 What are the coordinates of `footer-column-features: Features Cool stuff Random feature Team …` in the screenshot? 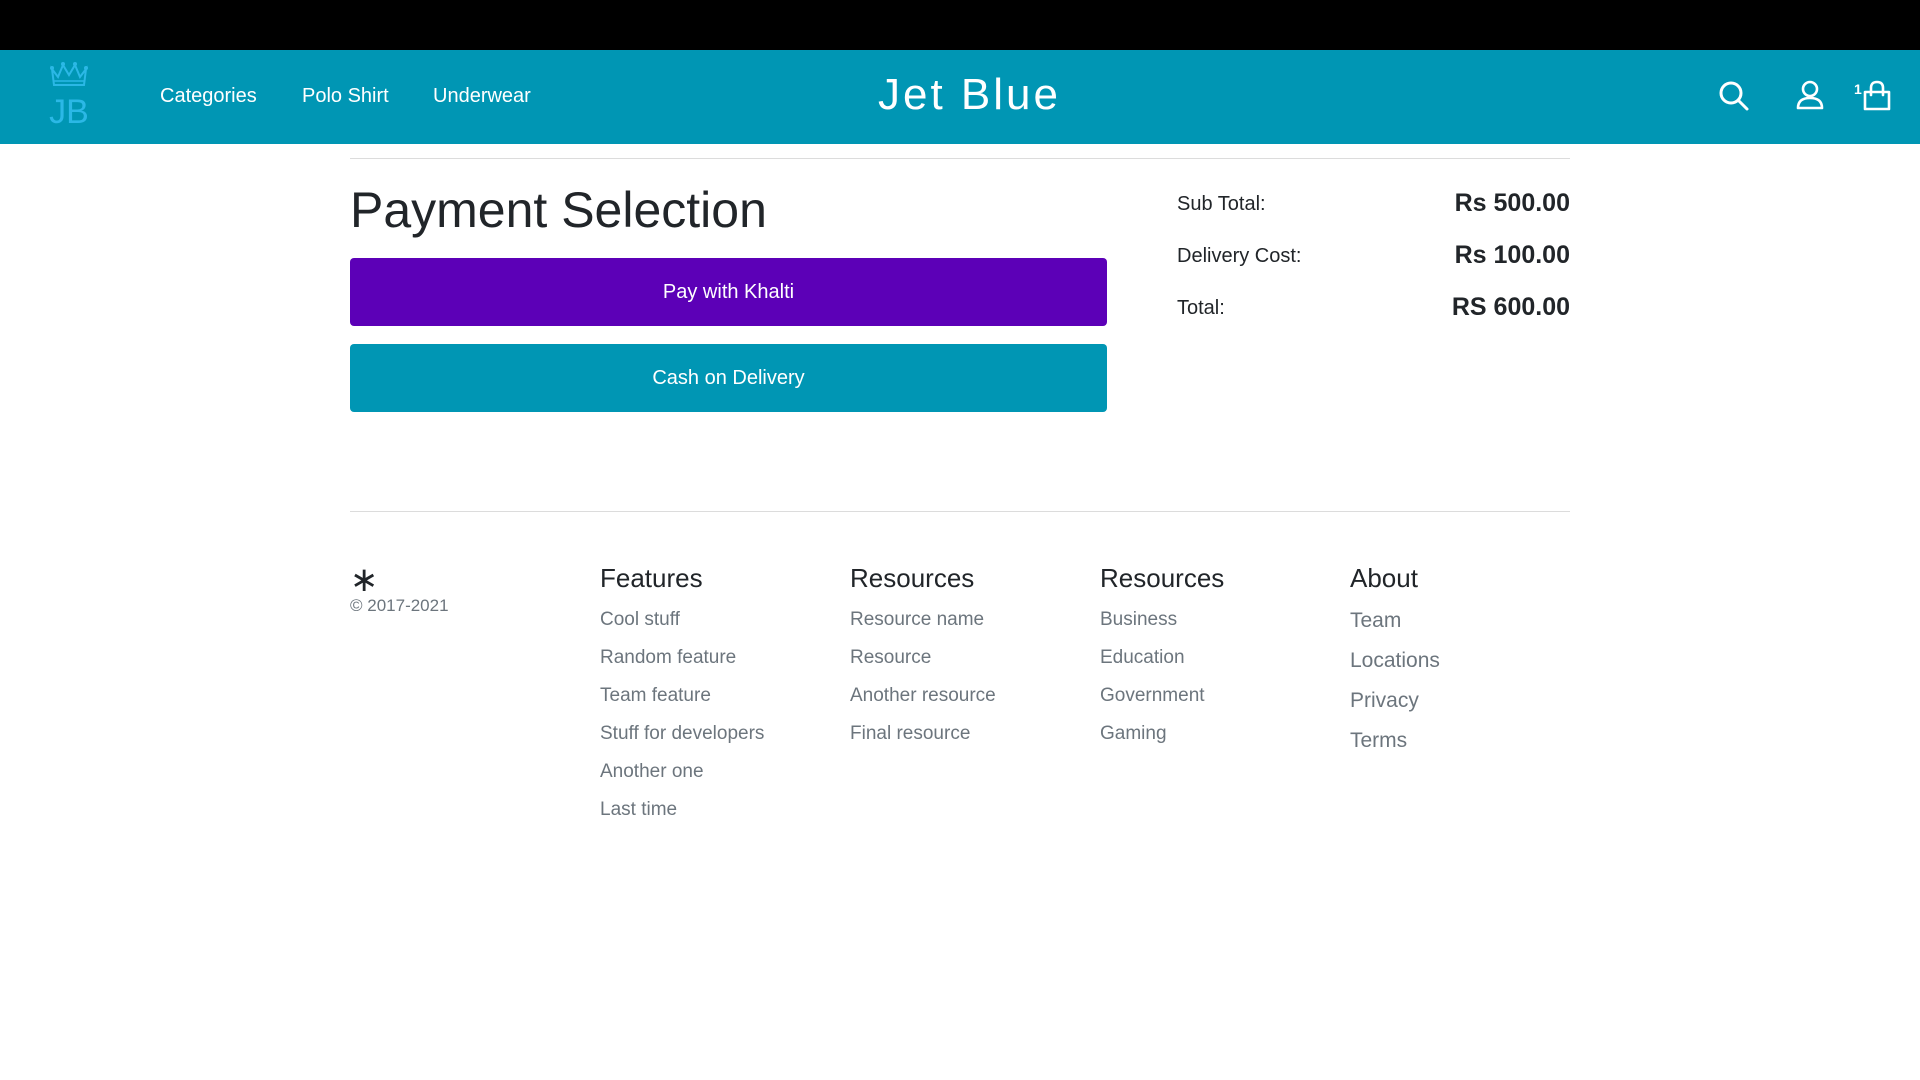 It's located at (720, 696).